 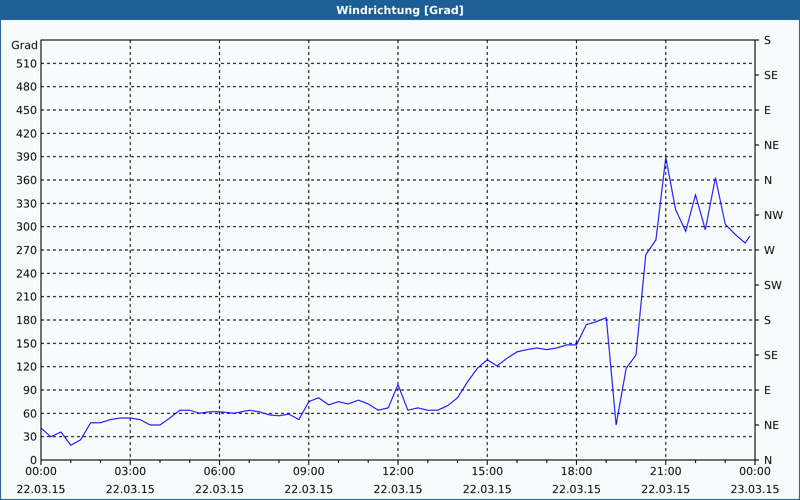 I want to click on tick-label: 360, so click(x=26, y=180).